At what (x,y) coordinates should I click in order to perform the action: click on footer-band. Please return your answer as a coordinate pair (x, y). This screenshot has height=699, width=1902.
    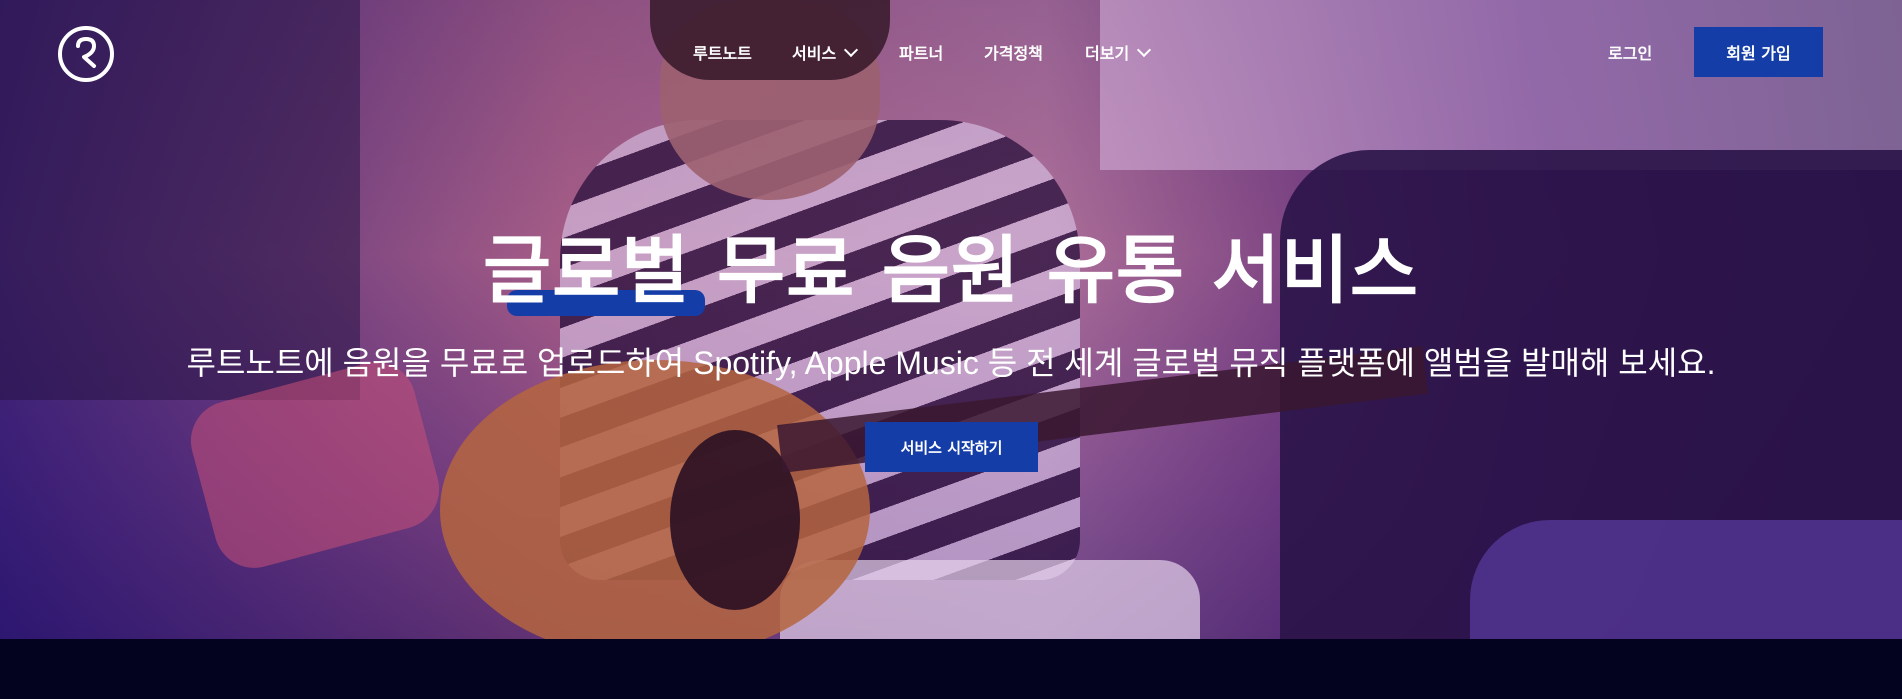
    Looking at the image, I should click on (951, 669).